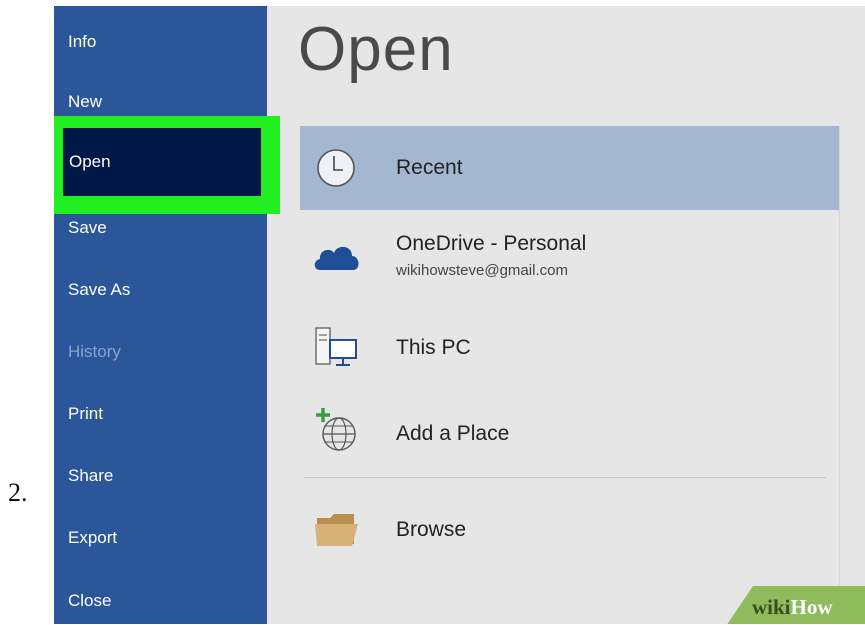  Describe the element at coordinates (336, 258) in the screenshot. I see `cloud-icon` at that location.